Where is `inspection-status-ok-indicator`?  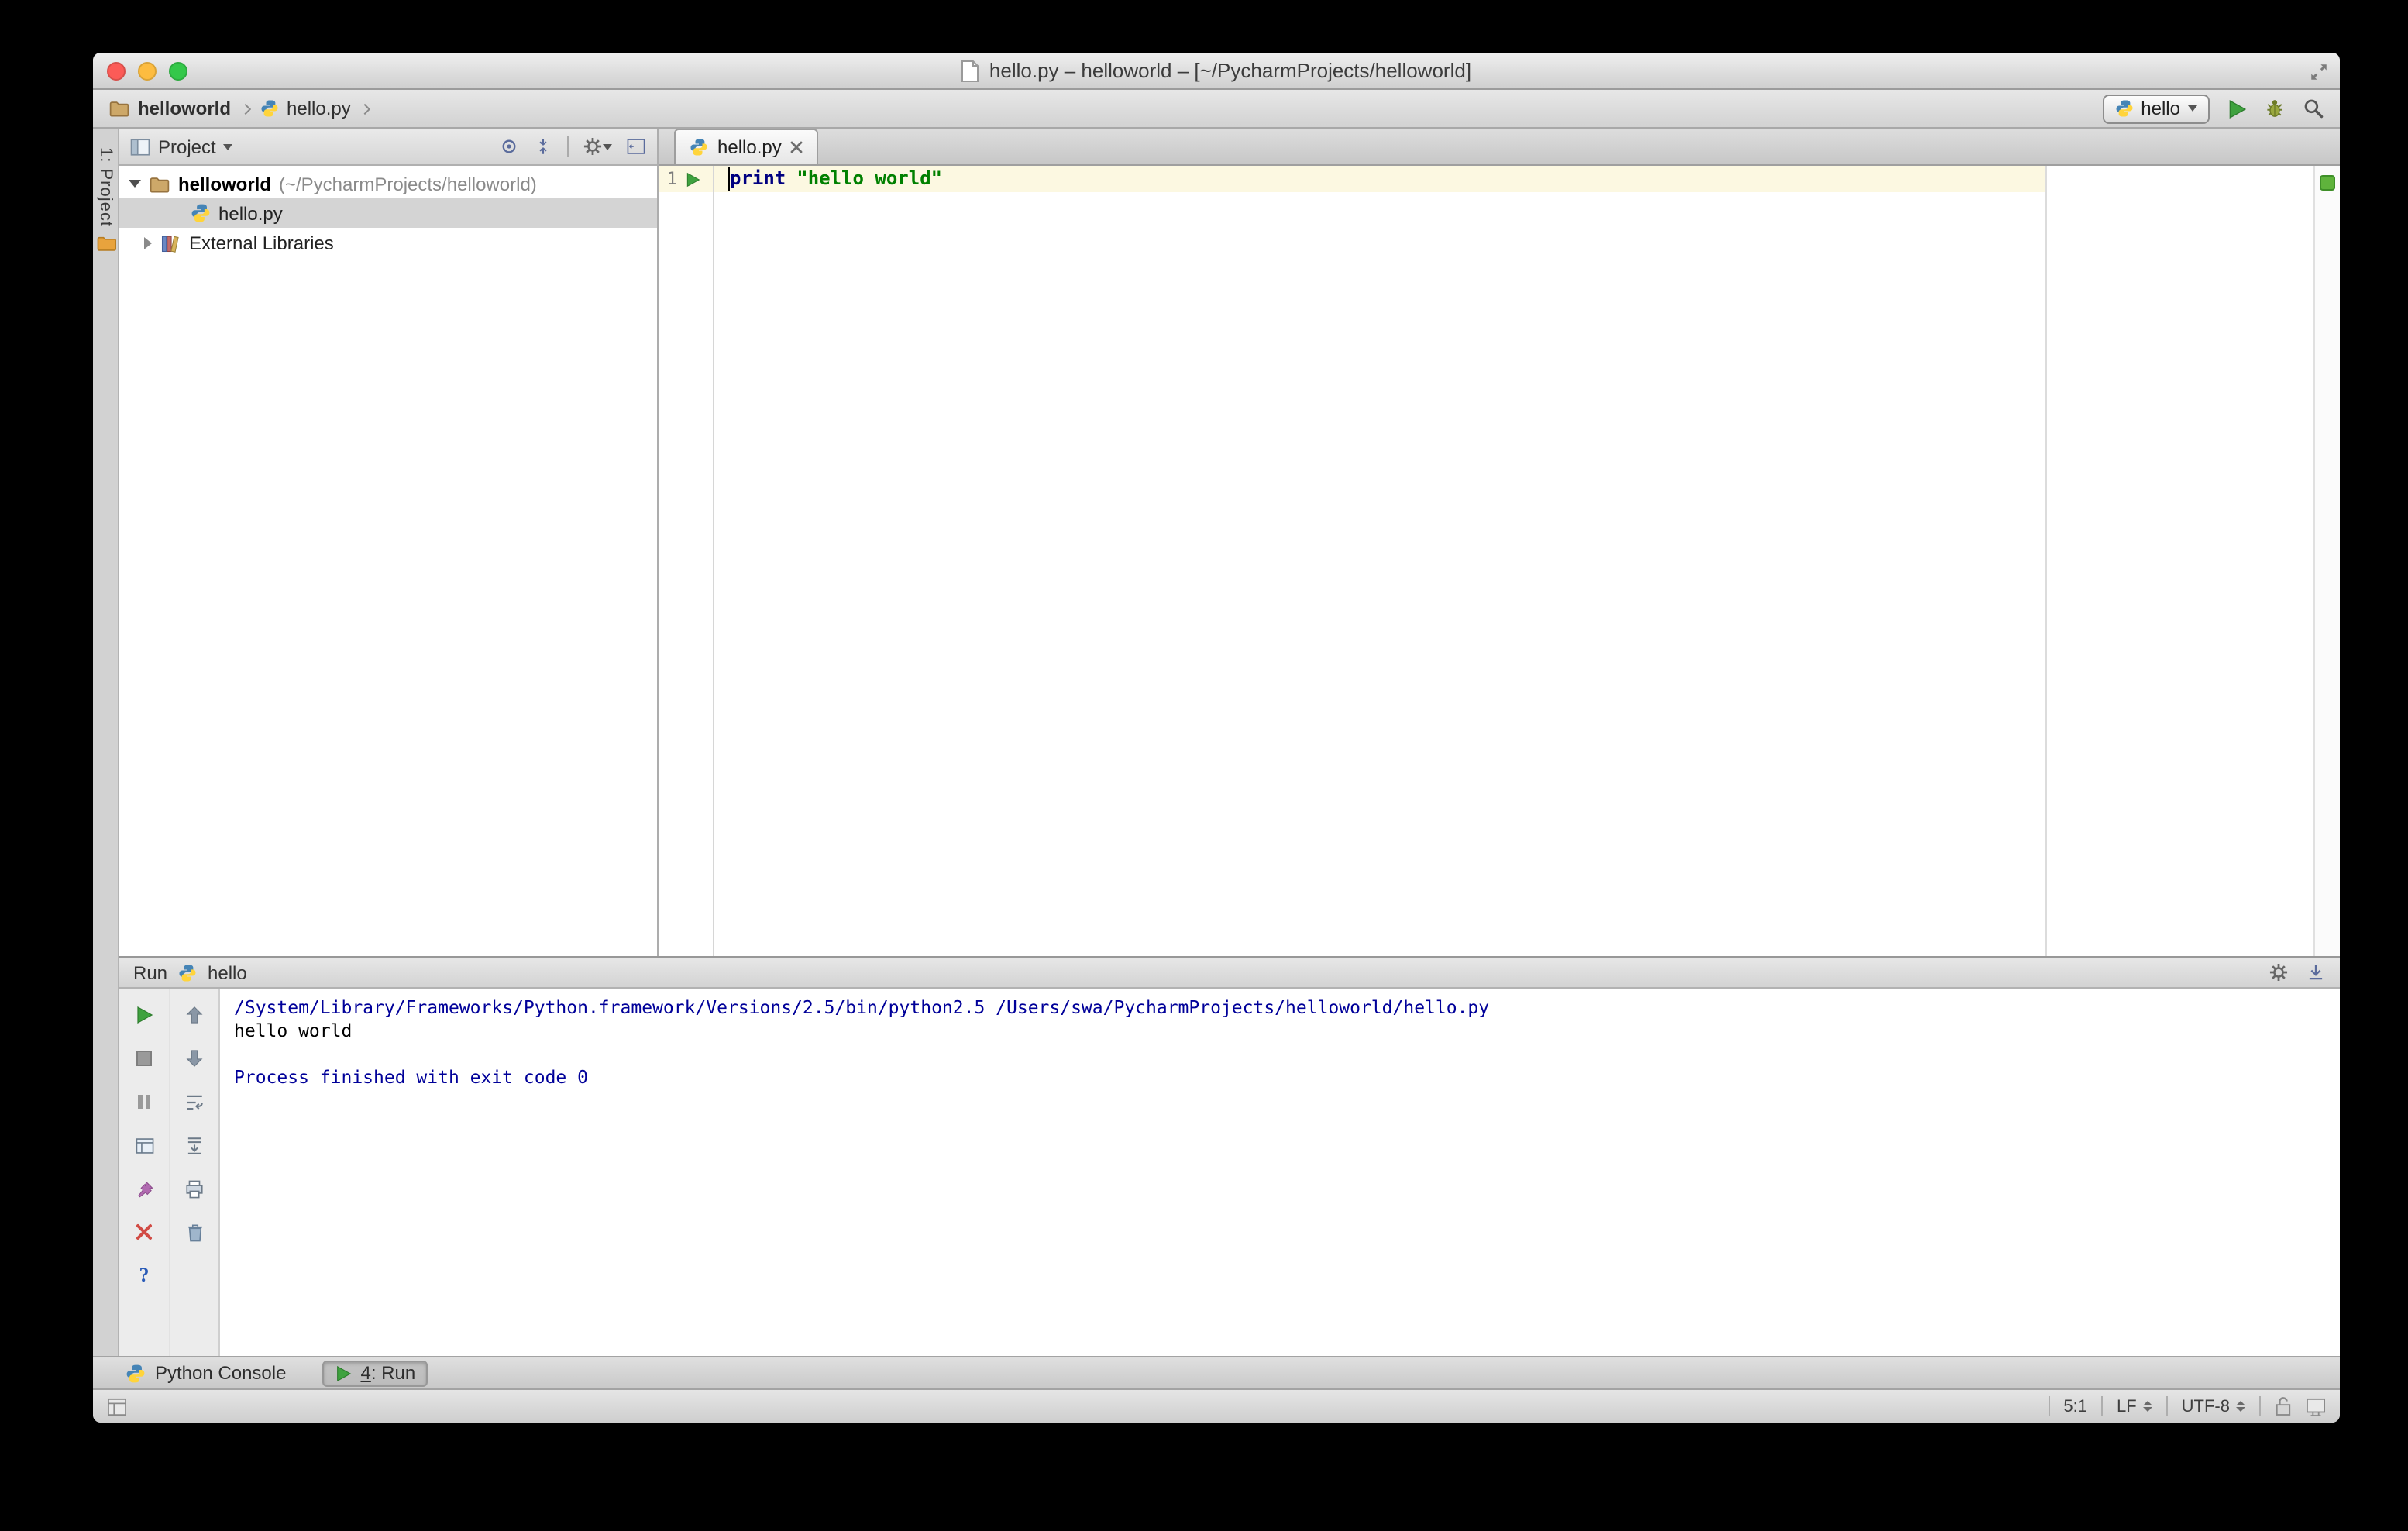
inspection-status-ok-indicator is located at coordinates (2327, 183).